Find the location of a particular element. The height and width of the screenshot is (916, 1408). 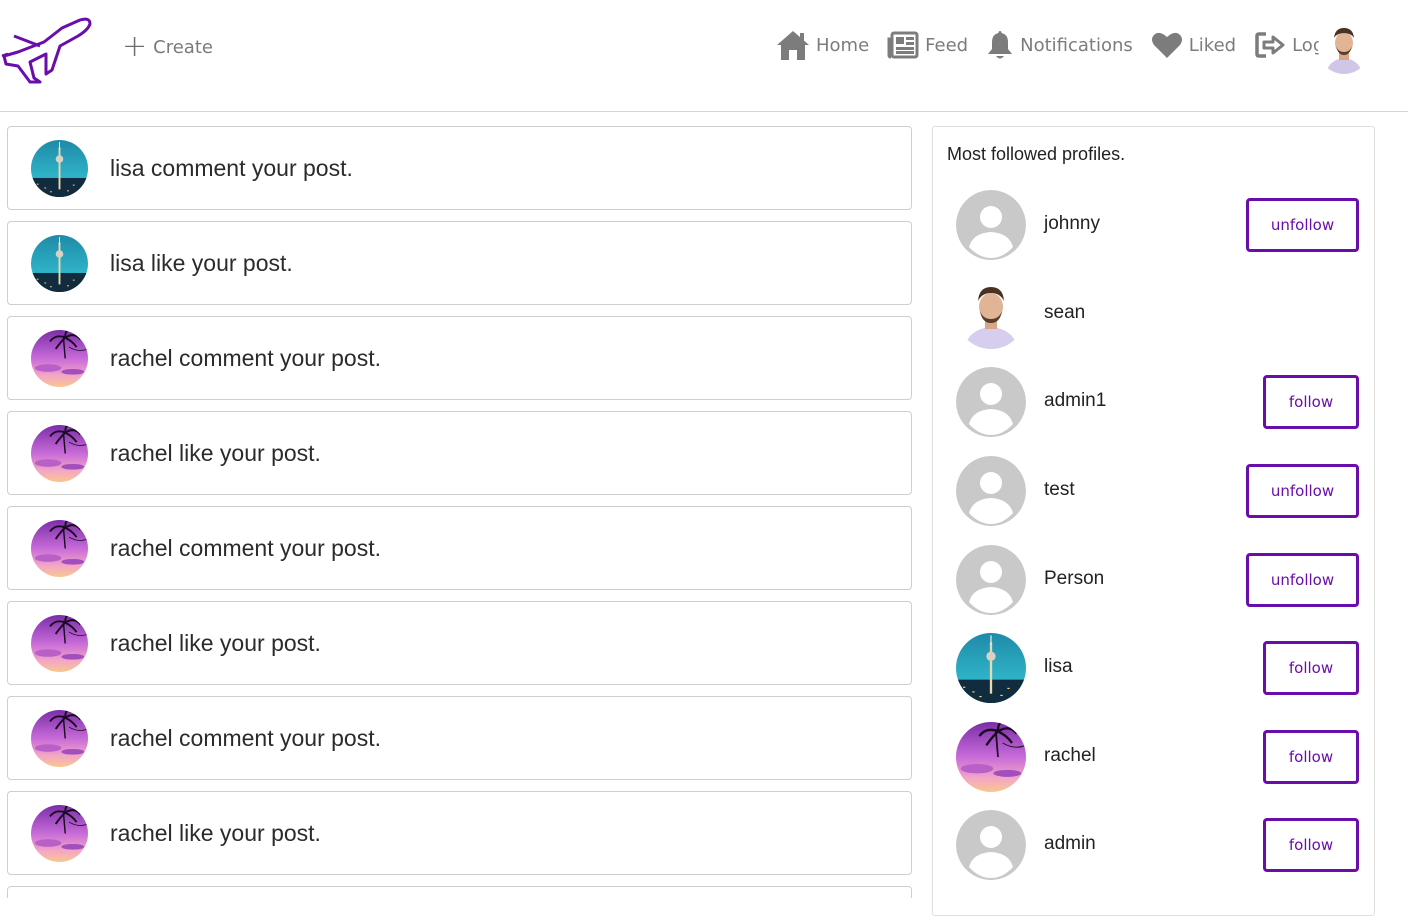

logout-icon is located at coordinates (1270, 45).